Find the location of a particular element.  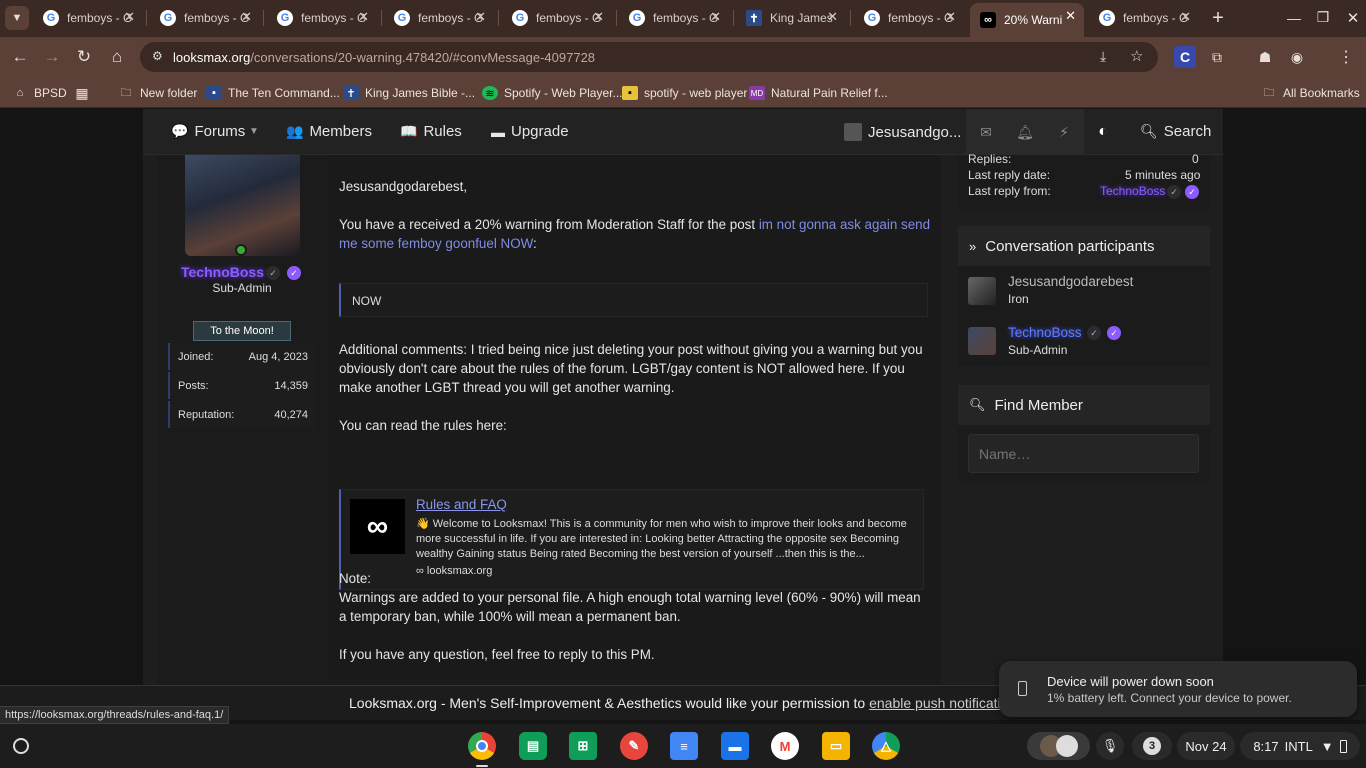

maximize-button: ❐ is located at coordinates (1323, 17).